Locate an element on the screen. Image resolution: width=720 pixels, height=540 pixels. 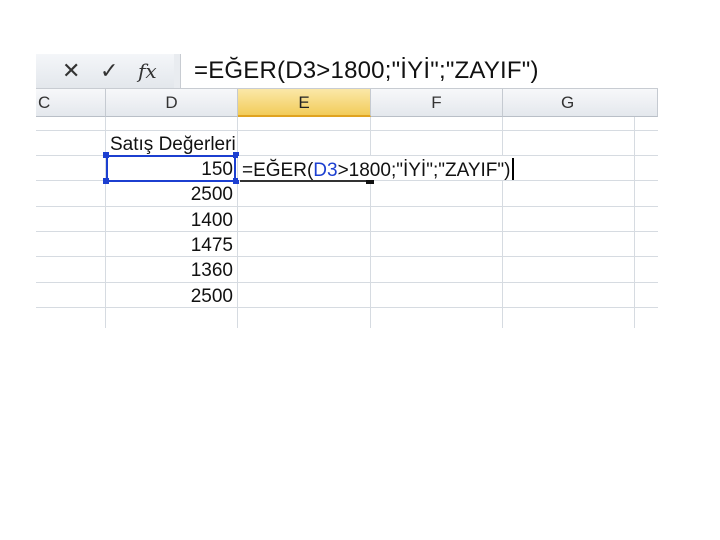
formula-bar: ✕ ✓ fx =EĞER(D3>1800;"İYİ";"ZAYIF") is located at coordinates (347, 71).